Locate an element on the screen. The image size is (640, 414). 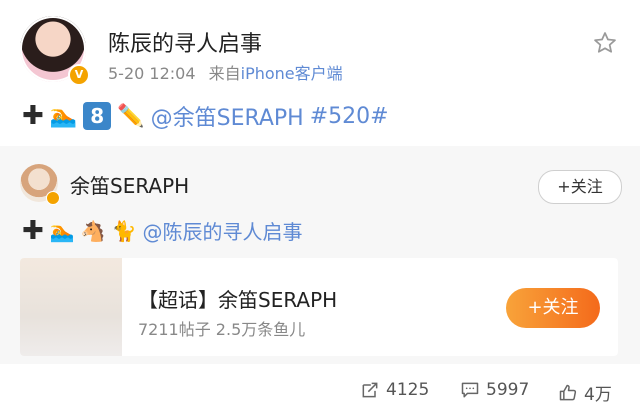
source-prefix: 来自 is located at coordinates (224, 73).